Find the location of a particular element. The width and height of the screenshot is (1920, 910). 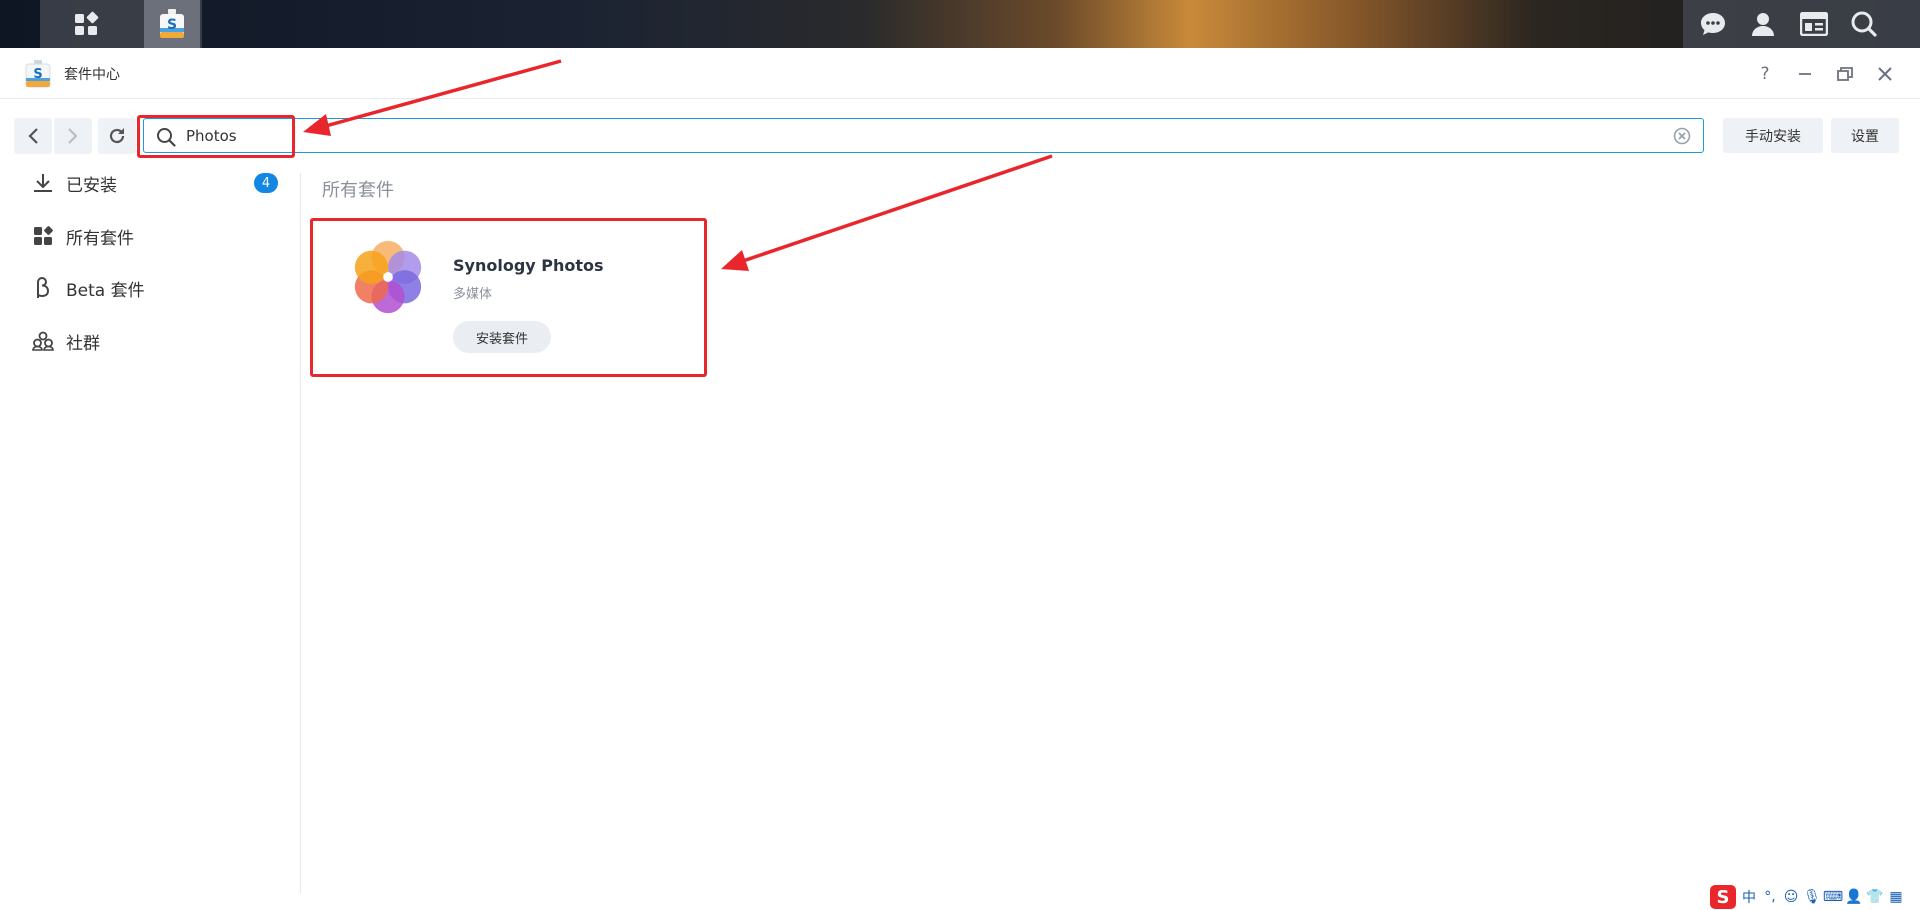

community-icon is located at coordinates (43, 341).